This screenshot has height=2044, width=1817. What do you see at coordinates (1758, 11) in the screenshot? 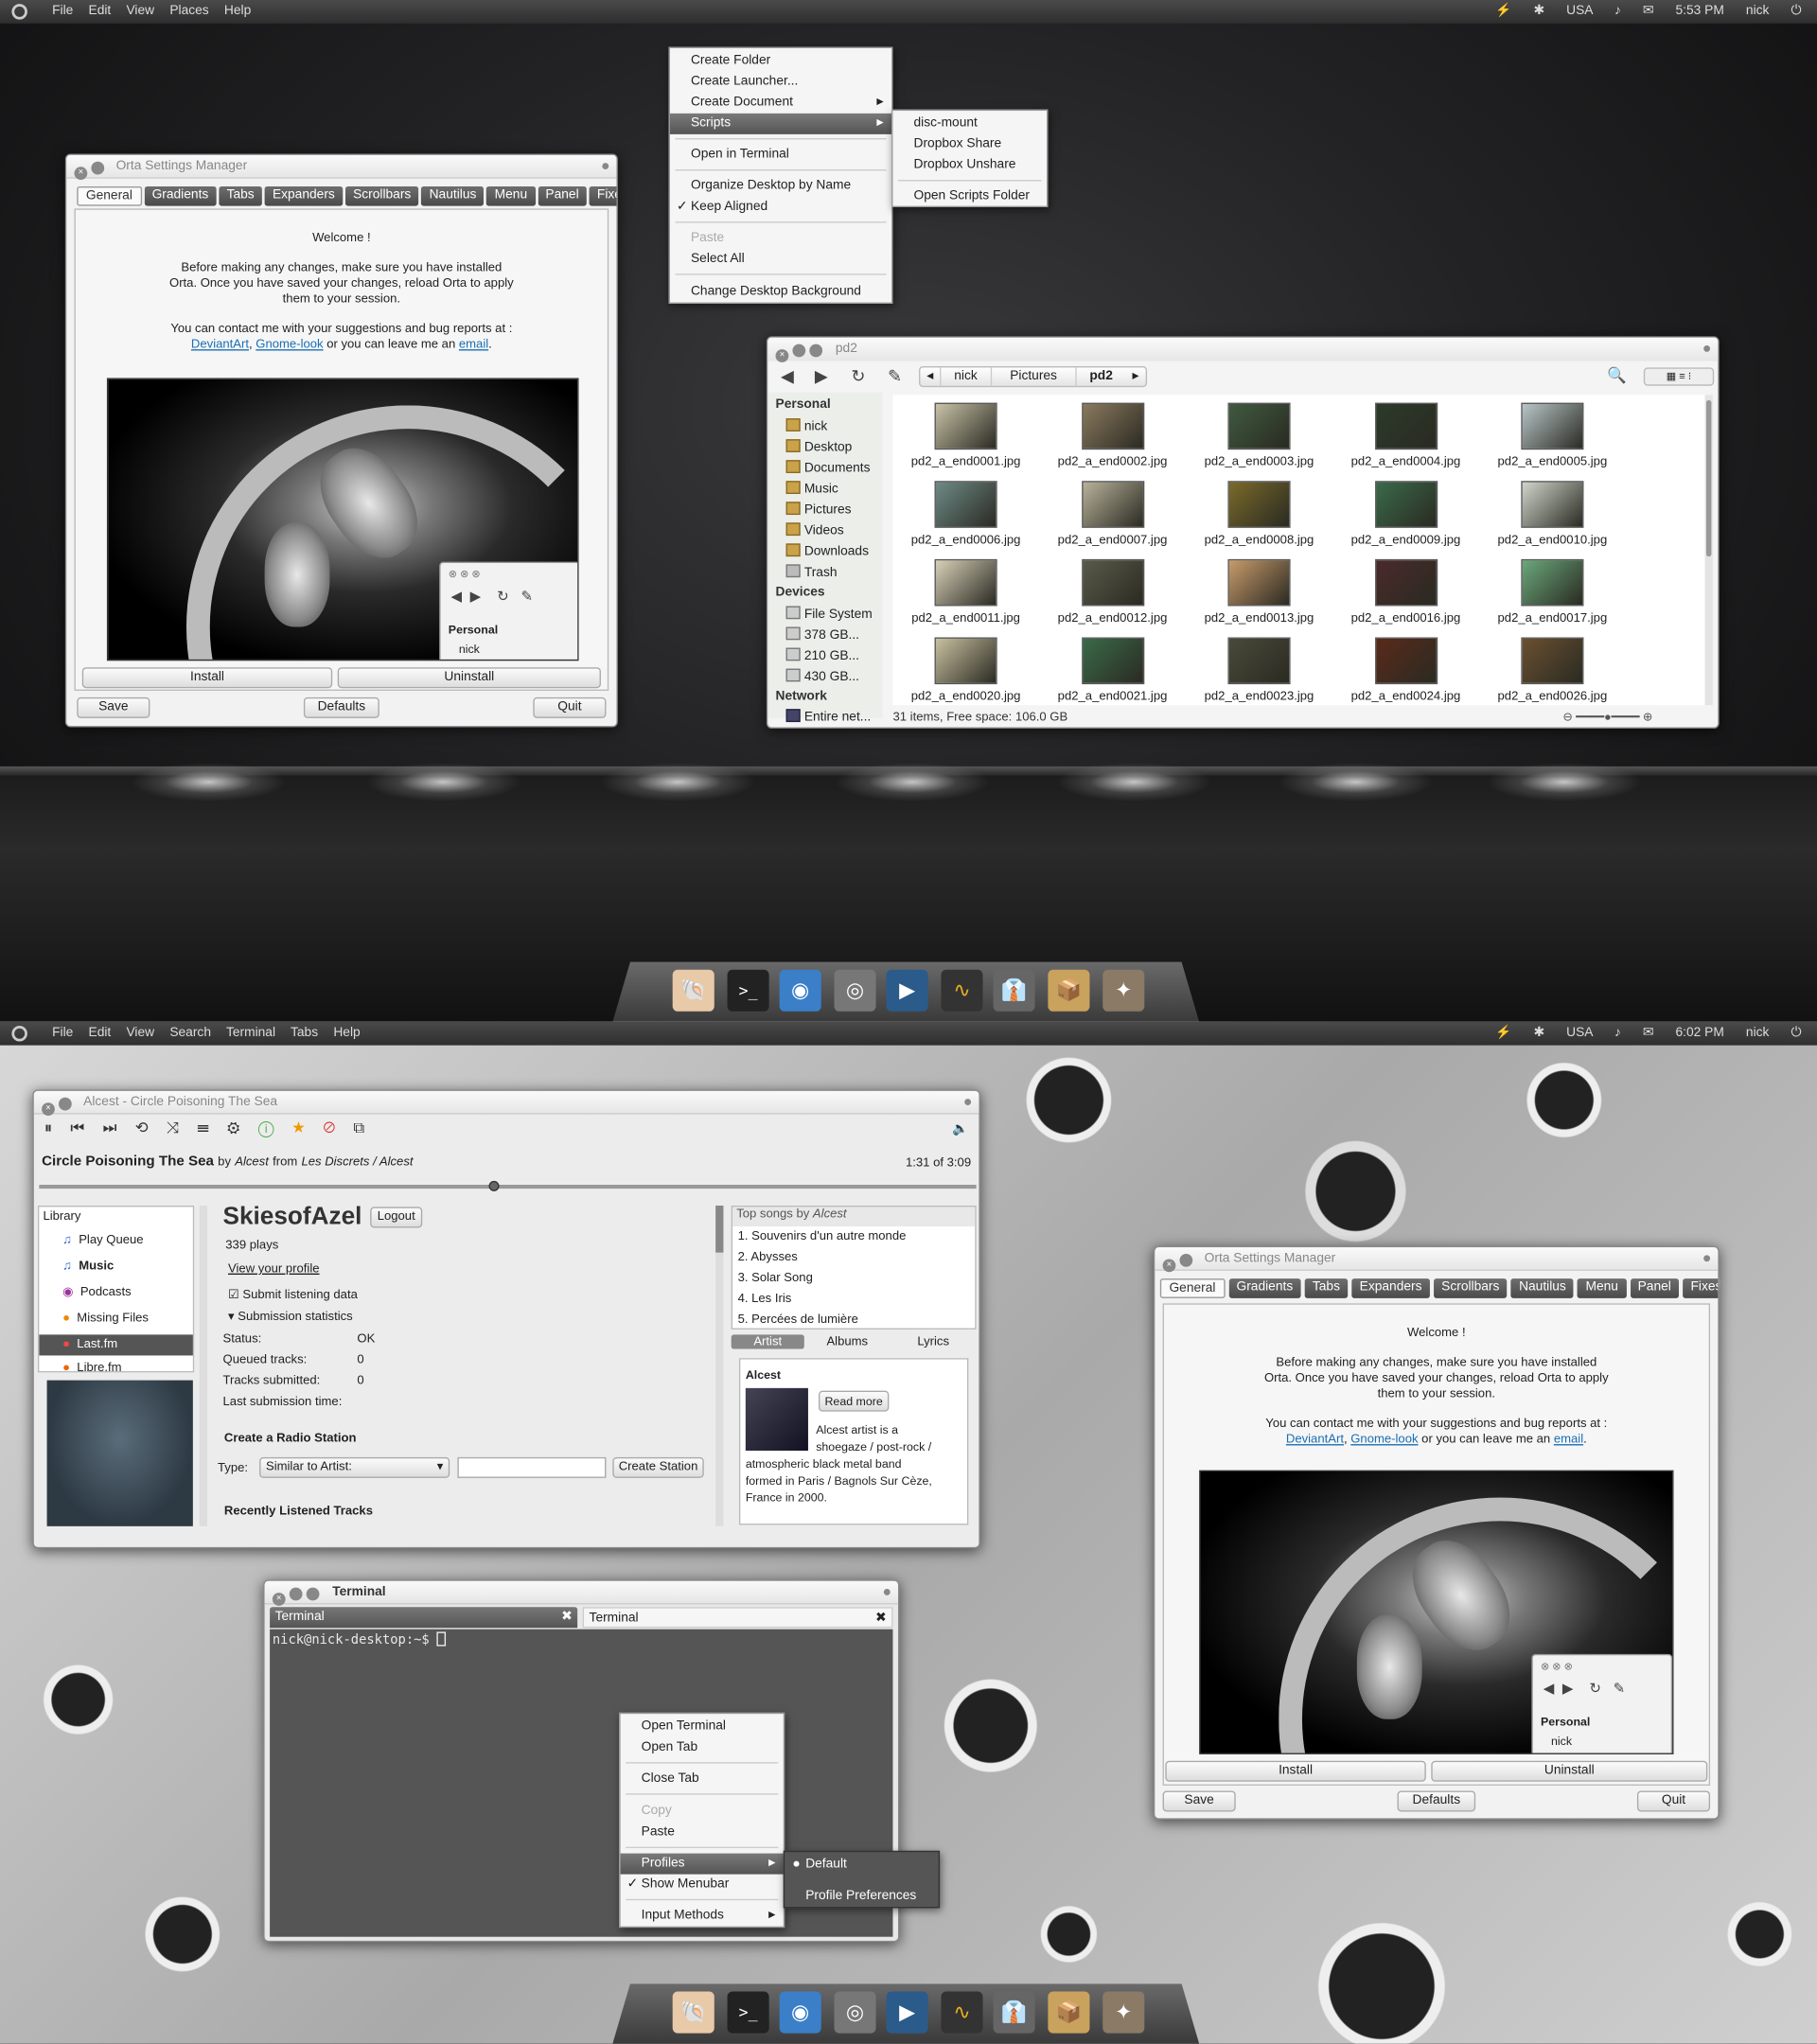
I see `user-menu: nick` at bounding box center [1758, 11].